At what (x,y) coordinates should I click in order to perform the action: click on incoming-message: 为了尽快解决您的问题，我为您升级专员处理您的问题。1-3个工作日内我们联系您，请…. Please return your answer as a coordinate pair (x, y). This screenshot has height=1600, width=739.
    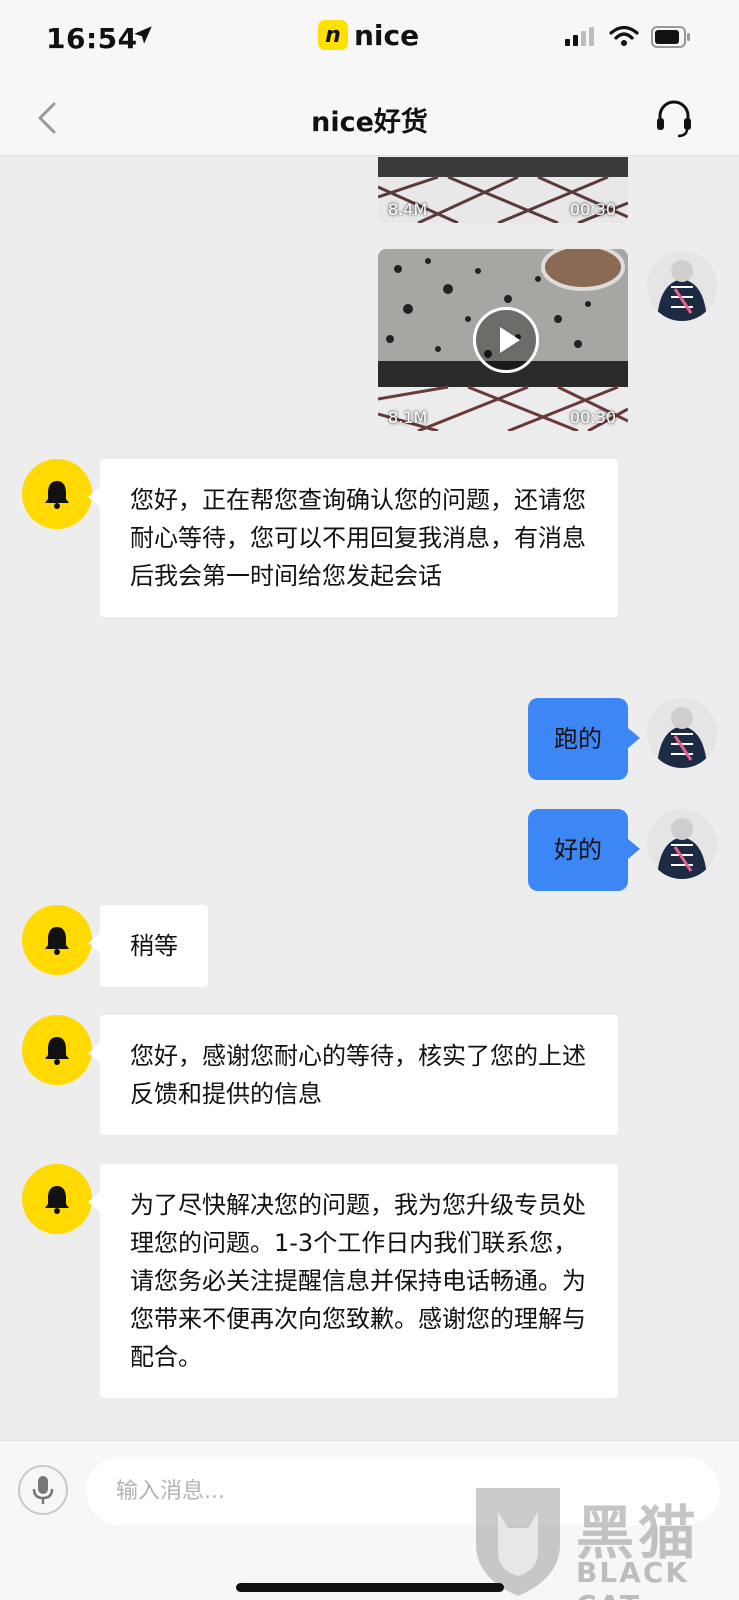
    Looking at the image, I should click on (353, 1281).